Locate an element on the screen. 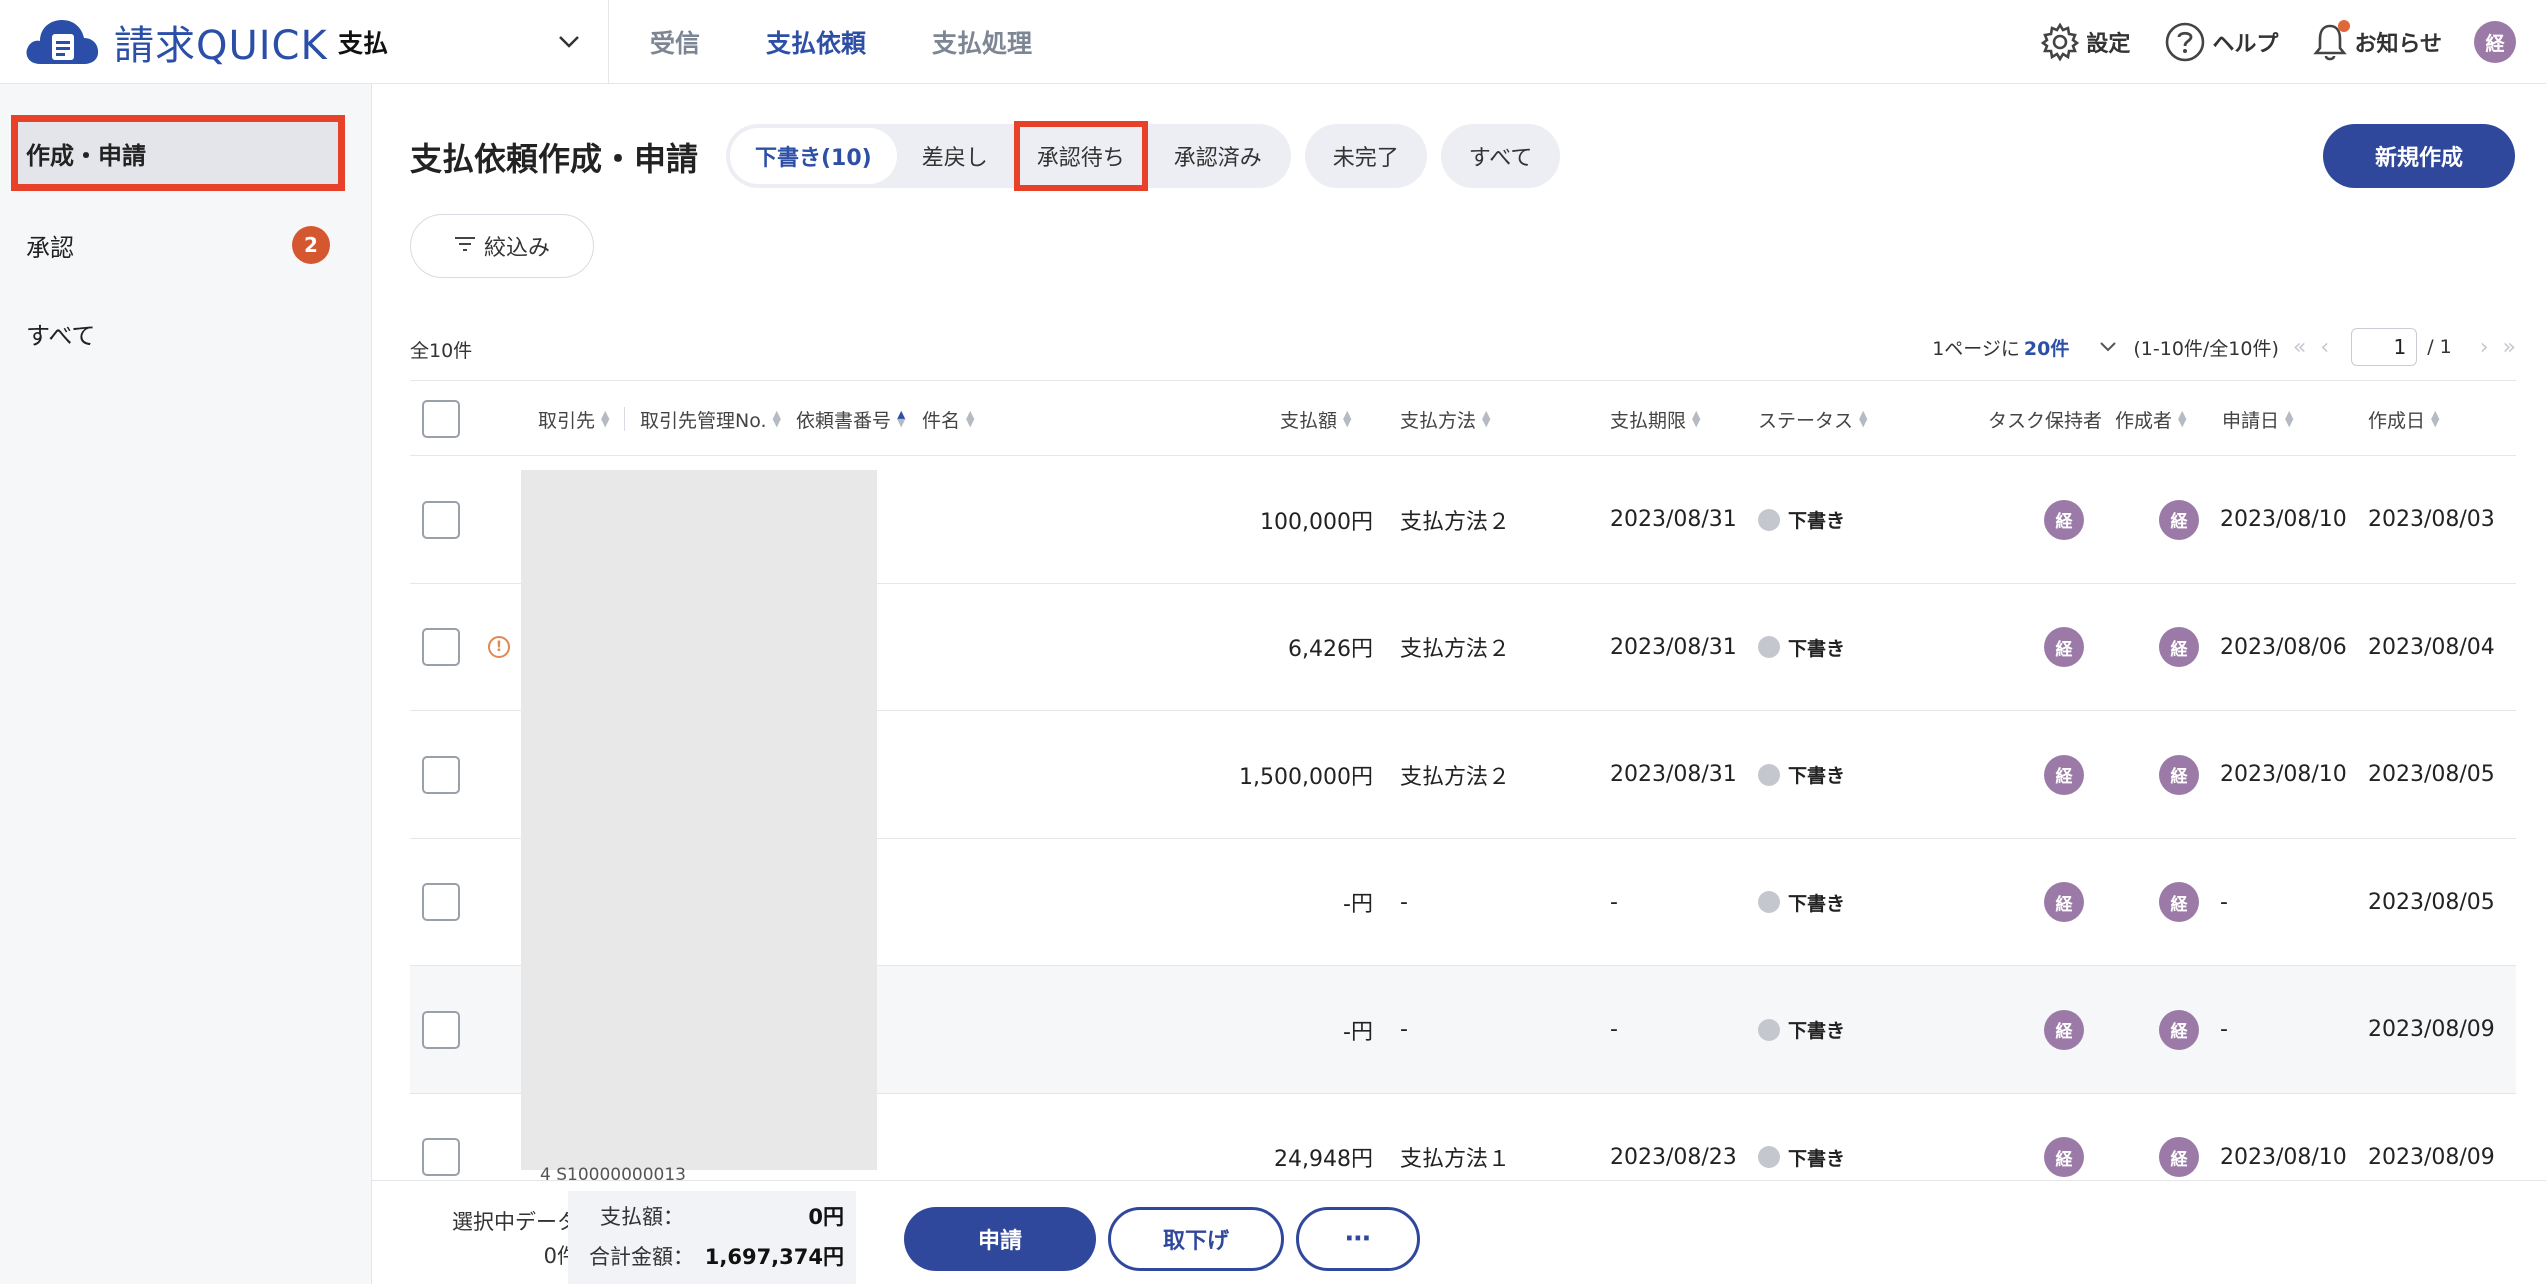 This screenshot has width=2546, height=1284. page-title: 支払依頼作成・申請 is located at coordinates (554, 159).